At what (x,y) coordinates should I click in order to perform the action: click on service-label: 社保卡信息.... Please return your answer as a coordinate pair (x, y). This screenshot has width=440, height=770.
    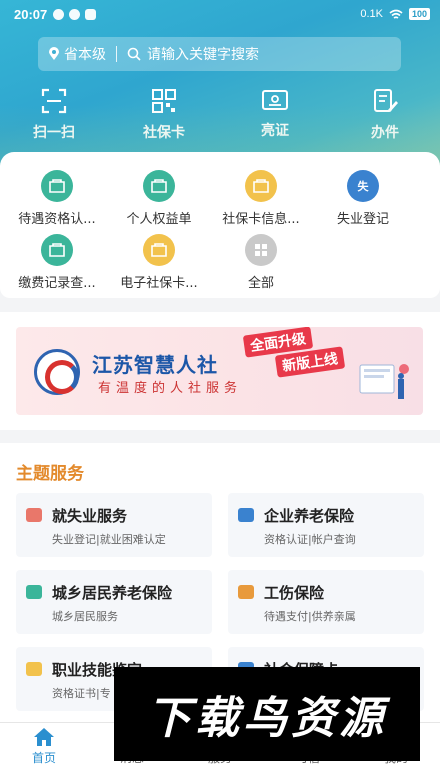
    Looking at the image, I should click on (261, 219).